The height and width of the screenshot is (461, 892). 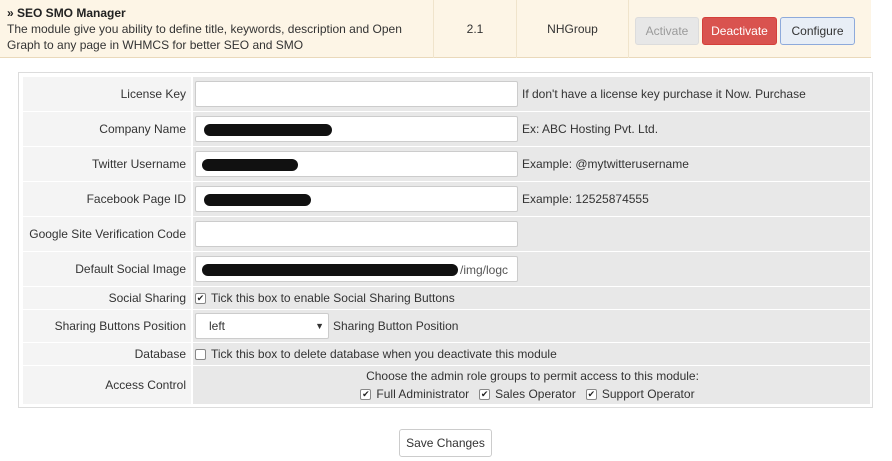 I want to click on facebook-page-id-label: Facebook Page ID, so click(x=108, y=199).